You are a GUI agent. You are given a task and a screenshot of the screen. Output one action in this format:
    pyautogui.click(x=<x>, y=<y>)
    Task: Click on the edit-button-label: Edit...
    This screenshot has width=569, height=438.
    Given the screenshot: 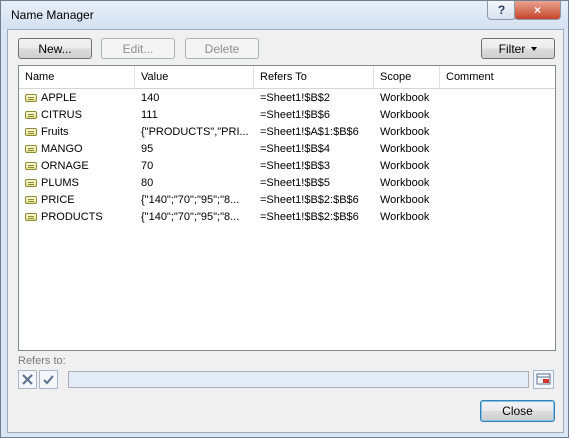 What is the action you would take?
    pyautogui.click(x=138, y=48)
    